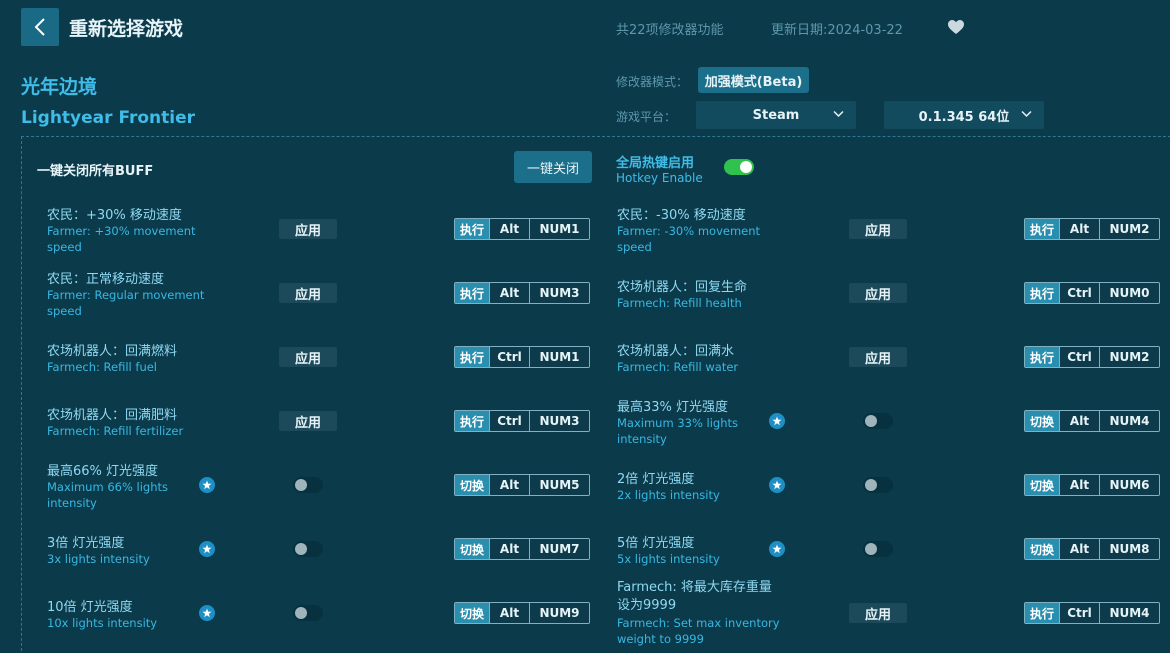 The width and height of the screenshot is (1170, 653). I want to click on hotkey-combo: 切换 Alt NUM8, so click(1092, 549).